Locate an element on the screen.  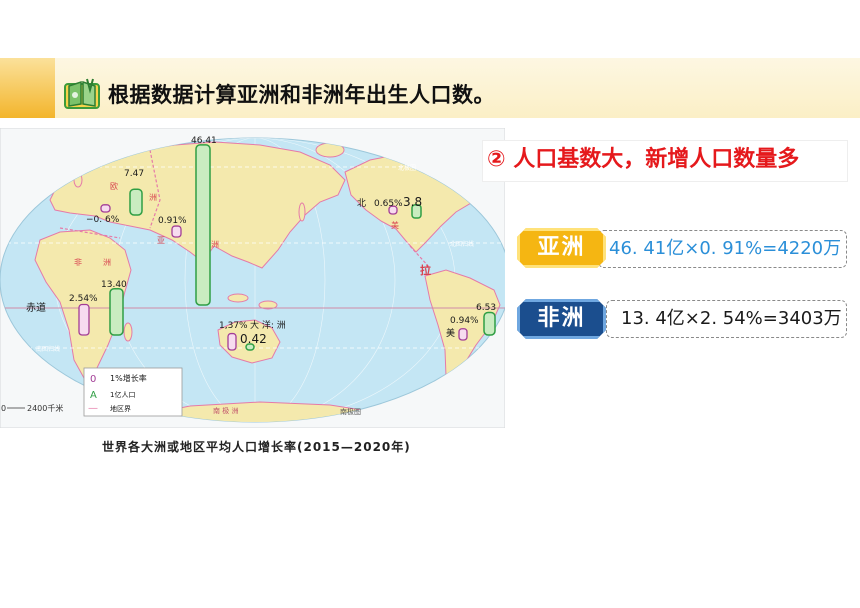
legend-growth-label: 1%增长率 is located at coordinates (128, 378).